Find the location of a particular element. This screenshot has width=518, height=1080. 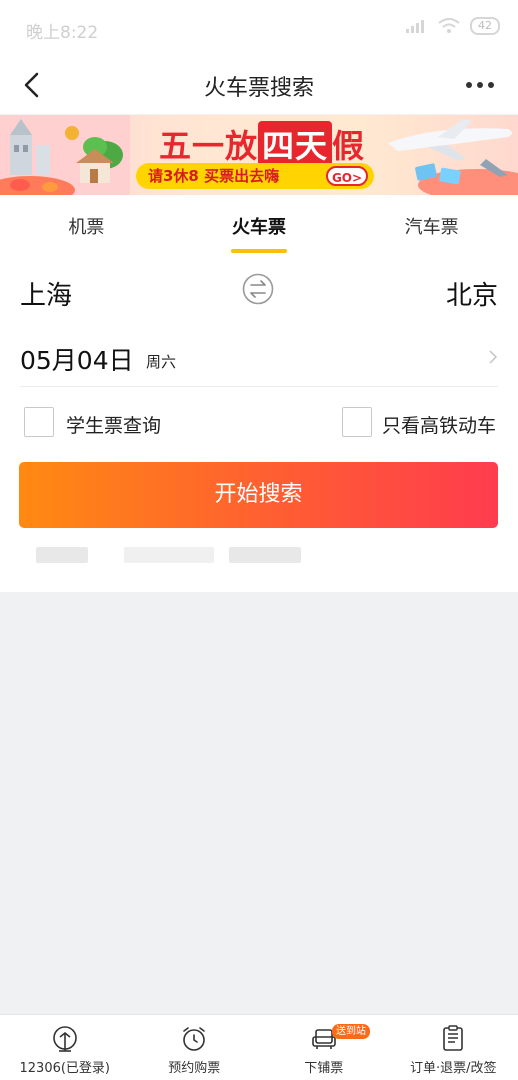

nav-label: 12306(已登录) is located at coordinates (65, 1068).